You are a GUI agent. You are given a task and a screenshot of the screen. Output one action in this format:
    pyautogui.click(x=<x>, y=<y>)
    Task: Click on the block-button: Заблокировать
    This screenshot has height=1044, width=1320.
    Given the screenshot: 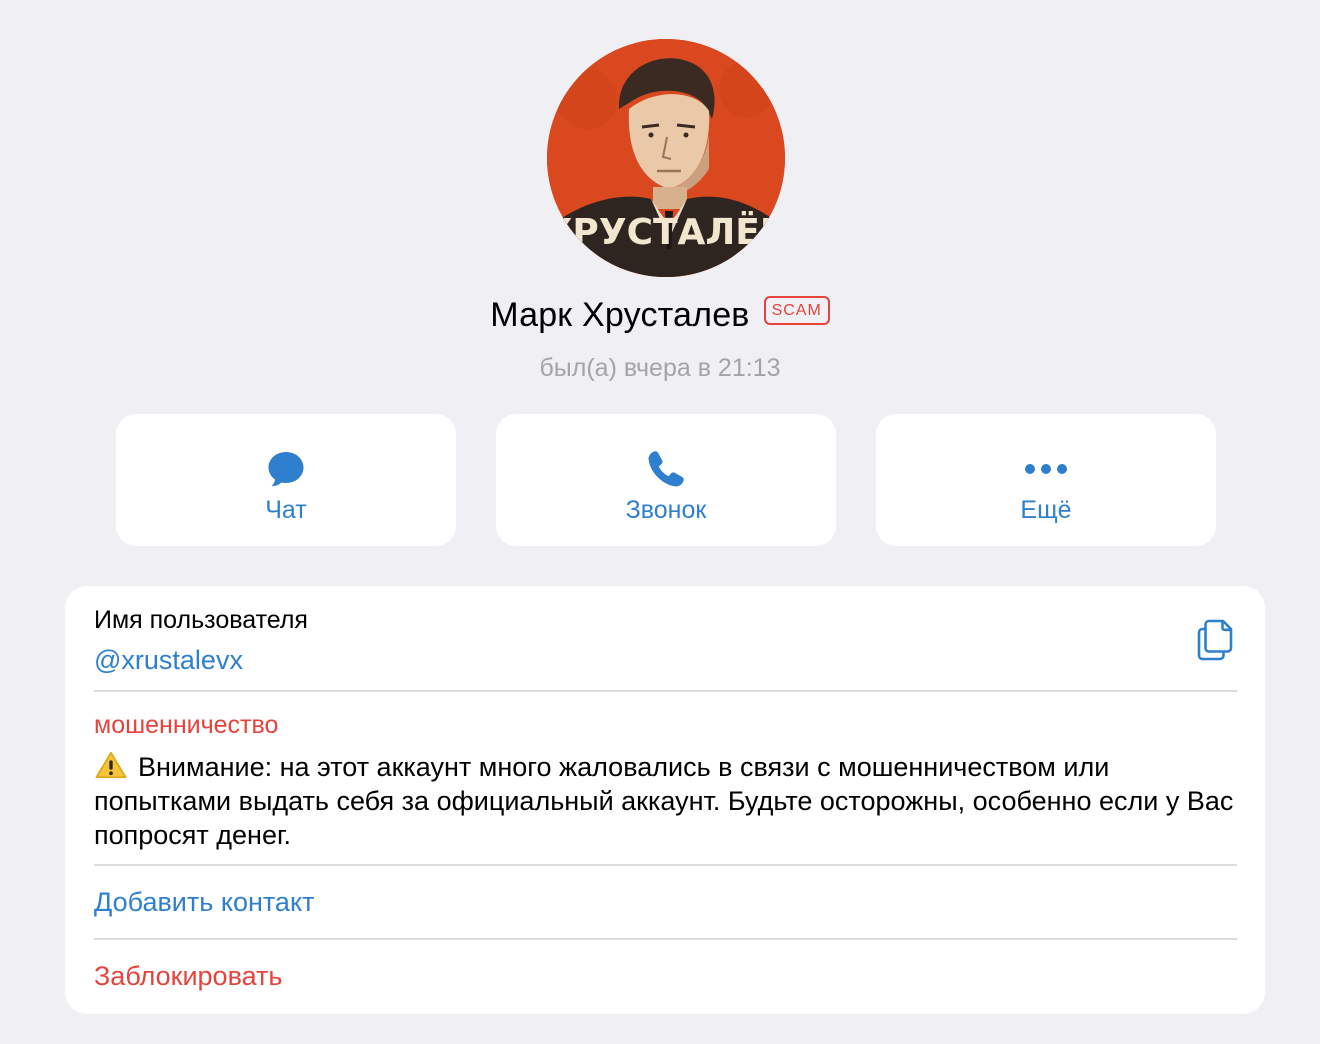 What is the action you would take?
    pyautogui.click(x=188, y=976)
    